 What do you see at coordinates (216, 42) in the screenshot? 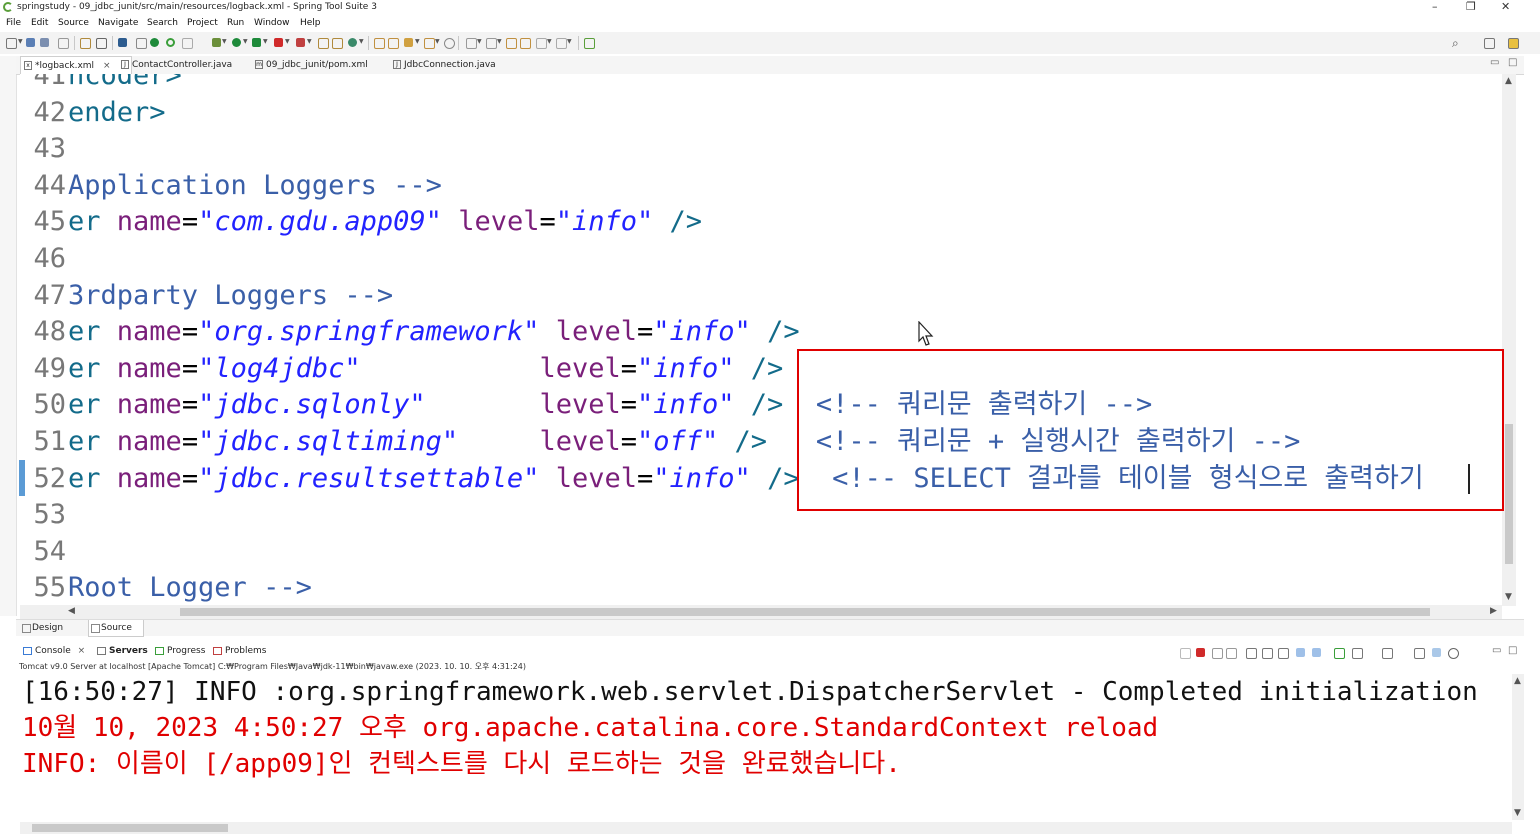
I see `debug-icon` at bounding box center [216, 42].